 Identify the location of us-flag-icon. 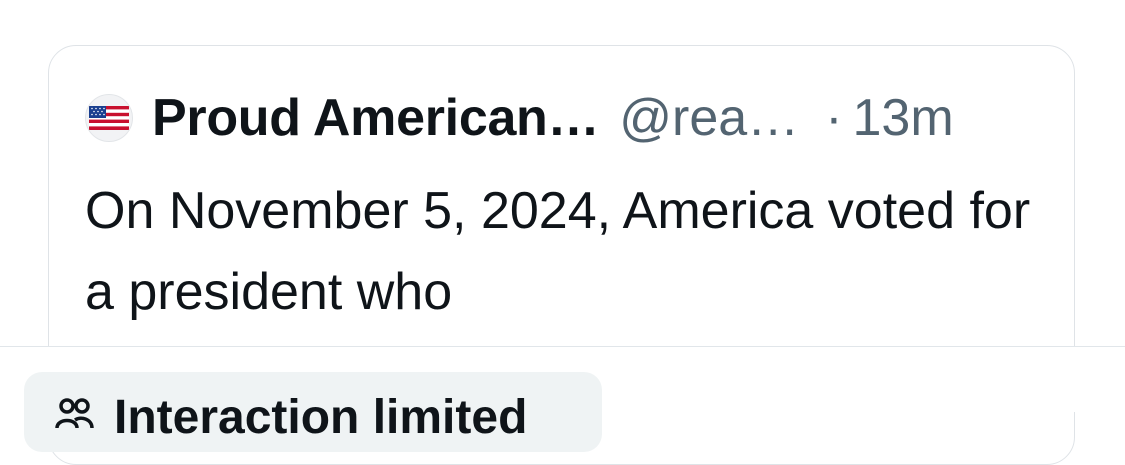
(109, 118).